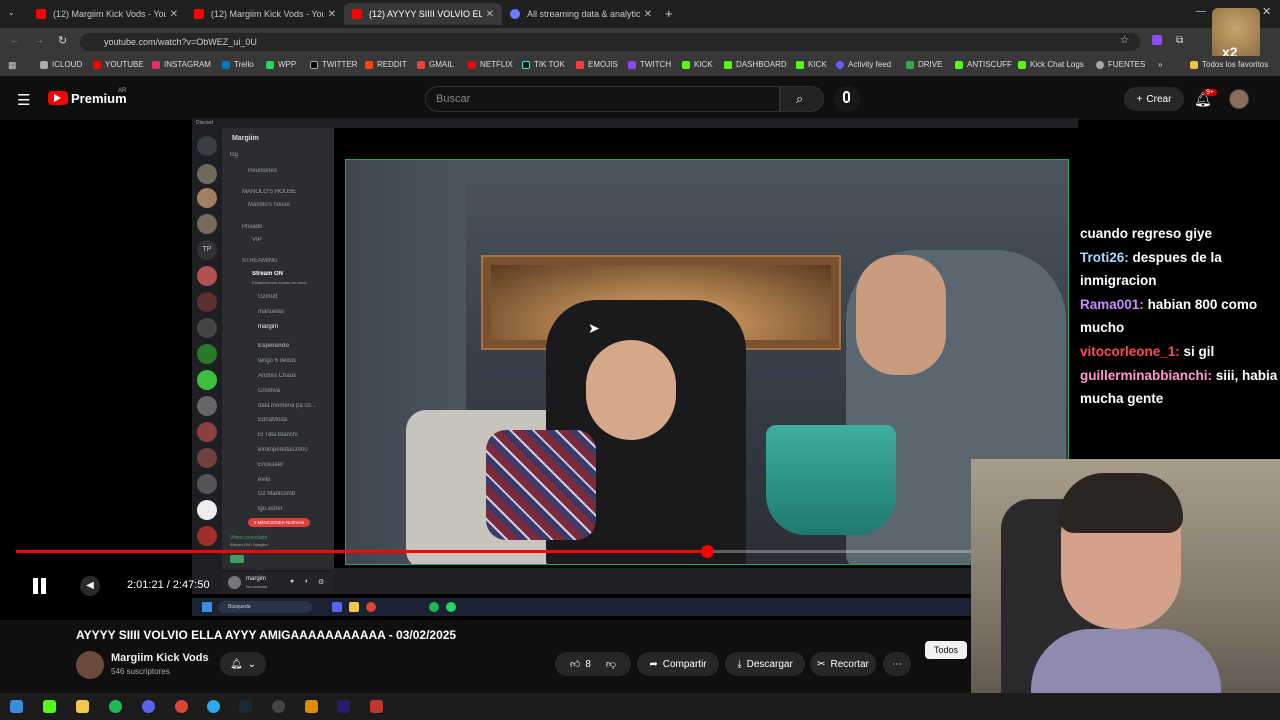 The height and width of the screenshot is (720, 1280). Describe the element at coordinates (983, 64) in the screenshot. I see `bookmark-item: ANTISCUFF` at that location.